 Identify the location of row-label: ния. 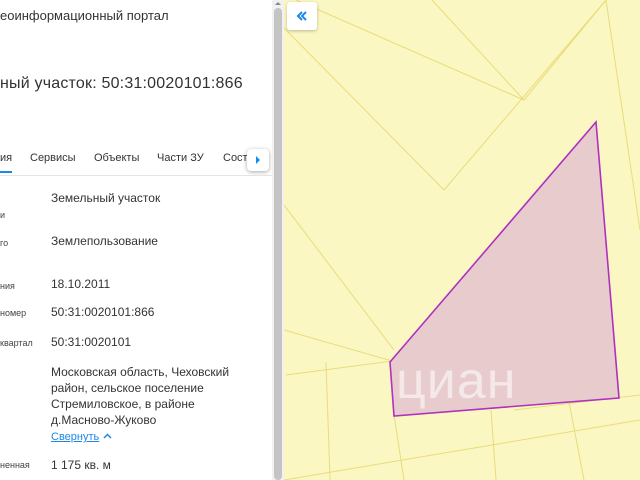
(7, 286).